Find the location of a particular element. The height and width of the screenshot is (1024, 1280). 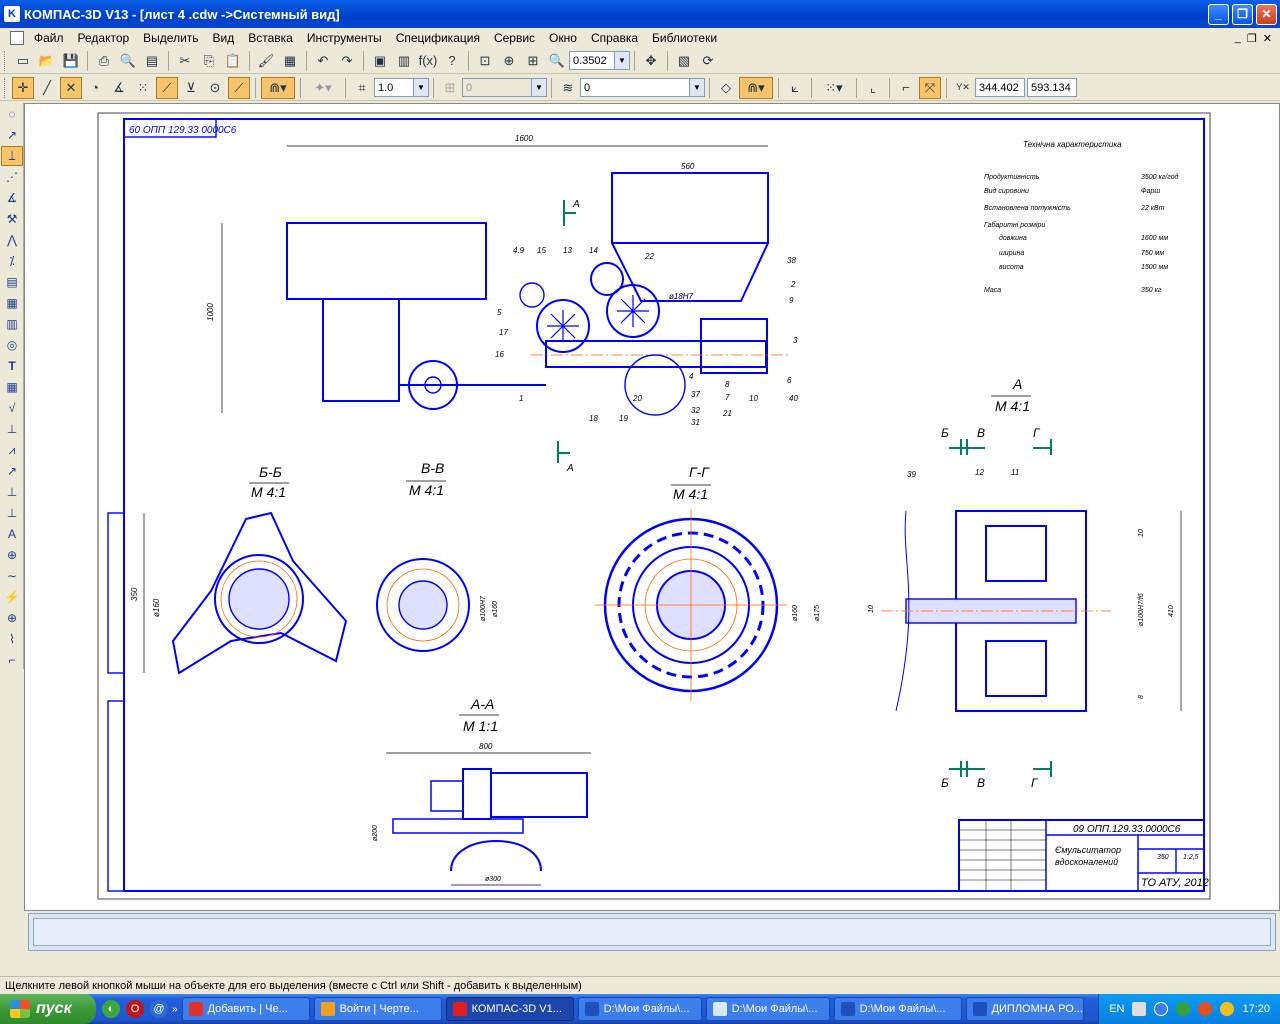

save-icon: 💾 is located at coordinates (71, 61).